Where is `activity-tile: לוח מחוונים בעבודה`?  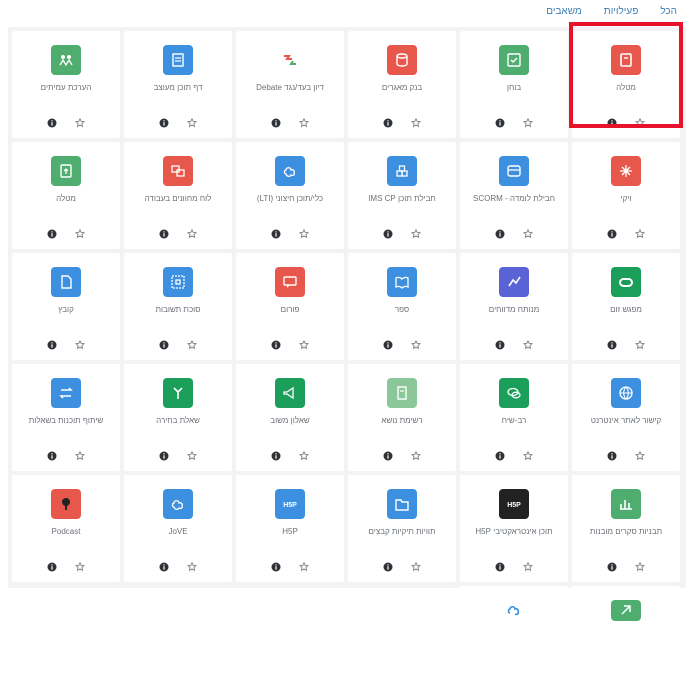 activity-tile: לוח מחוונים בעבודה is located at coordinates (178, 195).